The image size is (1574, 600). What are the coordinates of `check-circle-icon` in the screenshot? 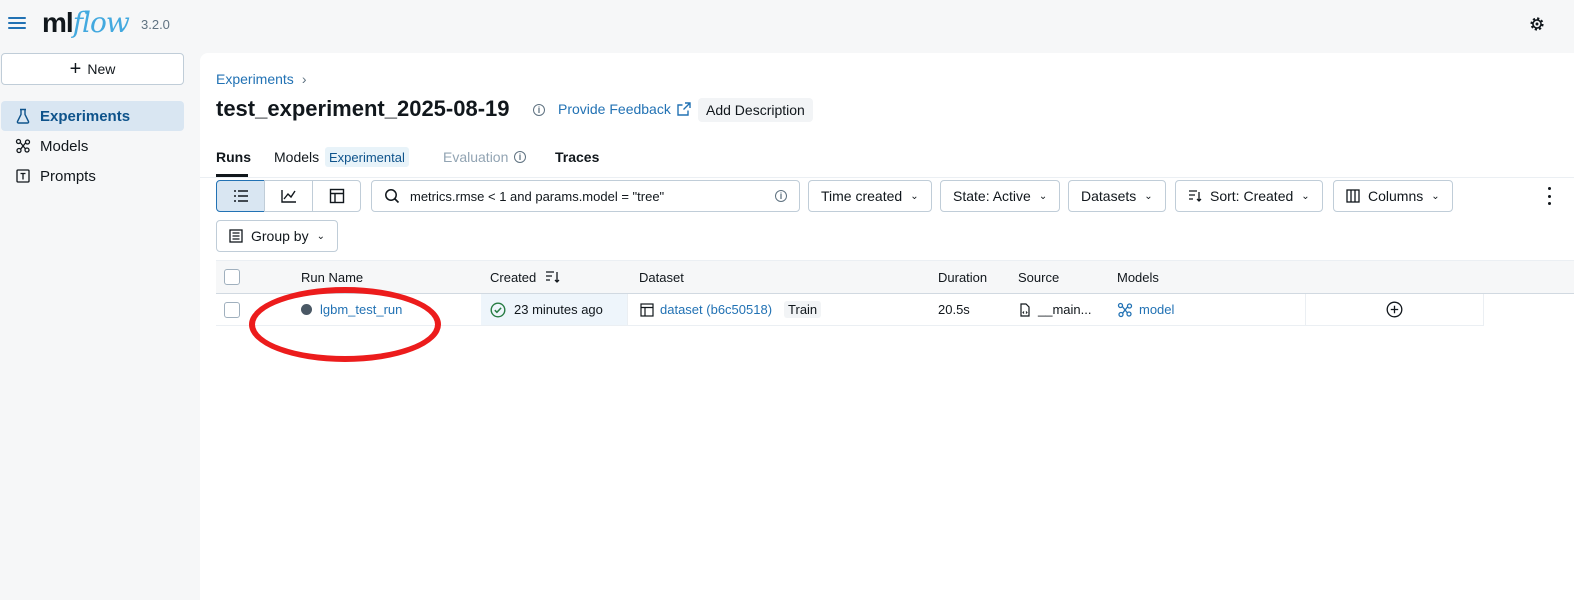 It's located at (498, 309).